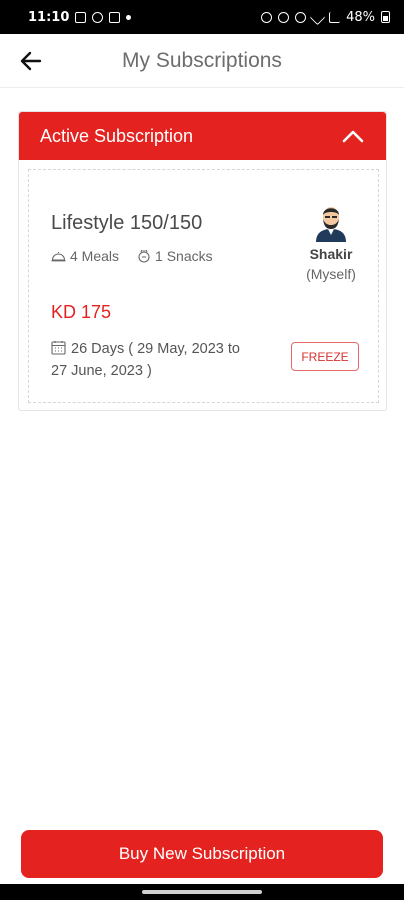 This screenshot has width=404, height=900. What do you see at coordinates (115, 17) in the screenshot?
I see `sync-notification-icon` at bounding box center [115, 17].